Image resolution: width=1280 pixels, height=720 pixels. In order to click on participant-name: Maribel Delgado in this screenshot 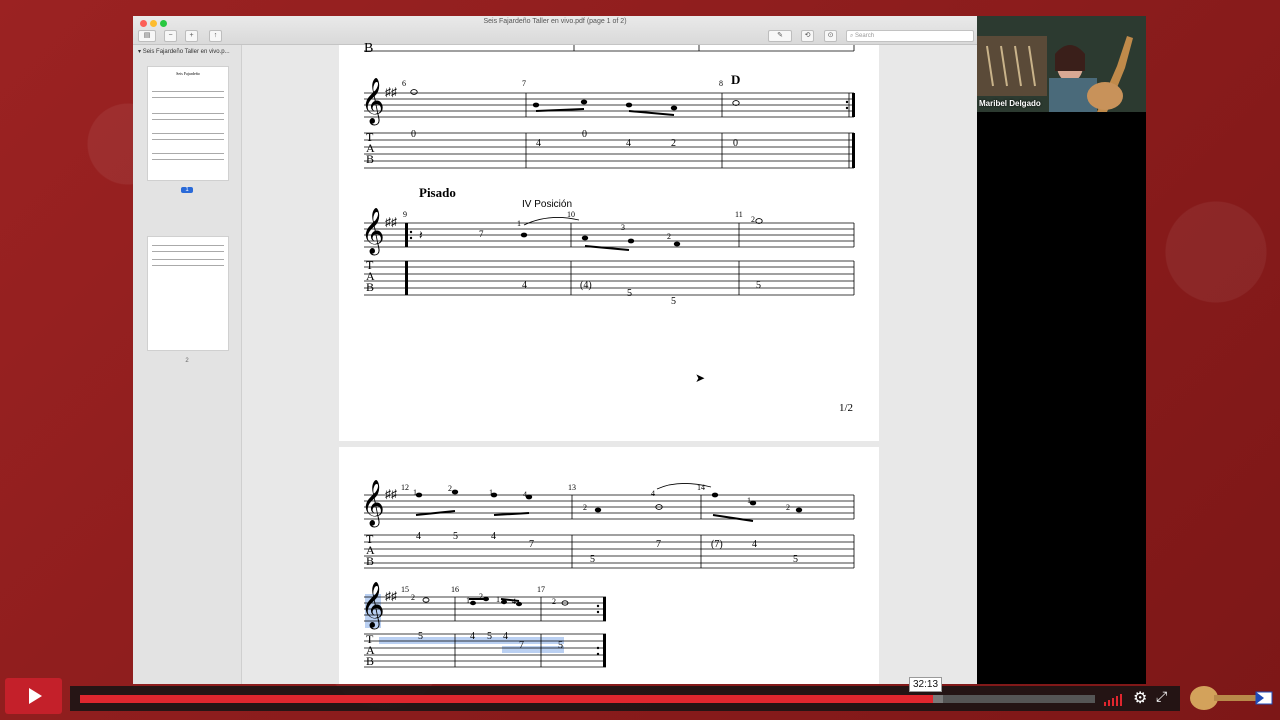, I will do `click(1010, 103)`.